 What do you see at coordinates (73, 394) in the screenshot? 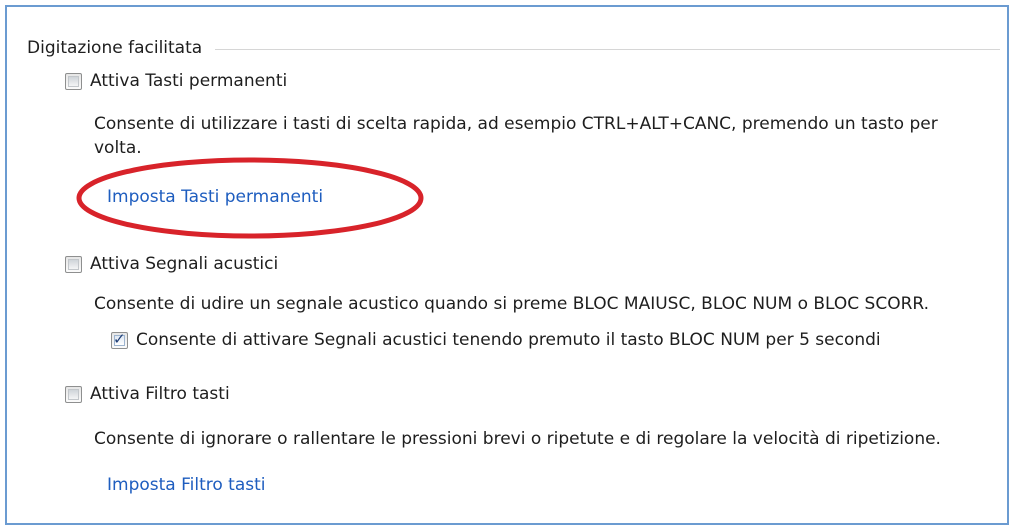
I see `filter-keys-checkbox` at bounding box center [73, 394].